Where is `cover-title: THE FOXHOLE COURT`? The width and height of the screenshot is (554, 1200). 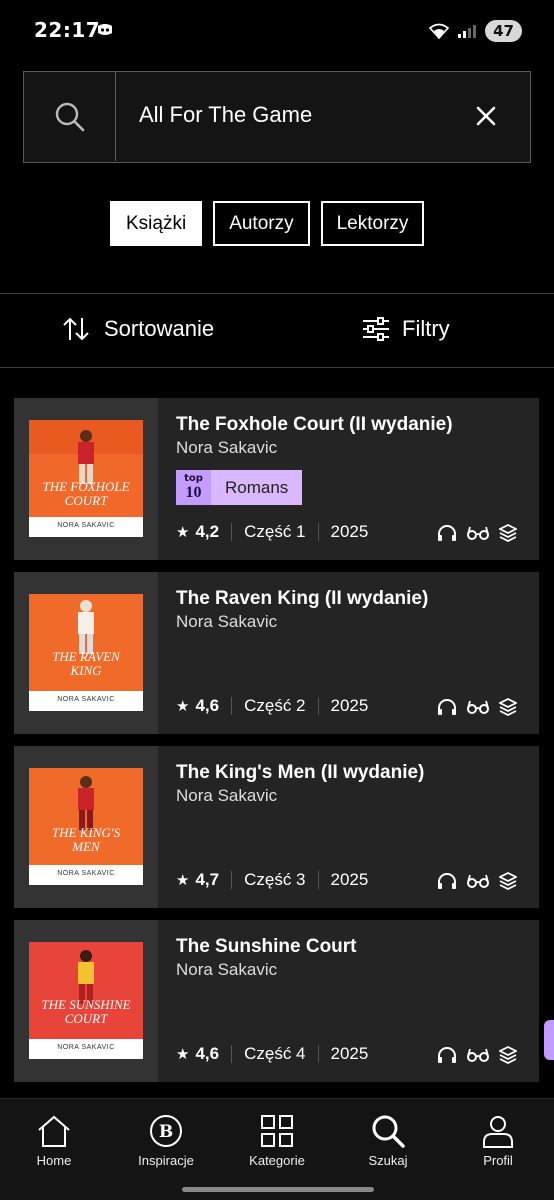 cover-title: THE FOXHOLE COURT is located at coordinates (86, 493).